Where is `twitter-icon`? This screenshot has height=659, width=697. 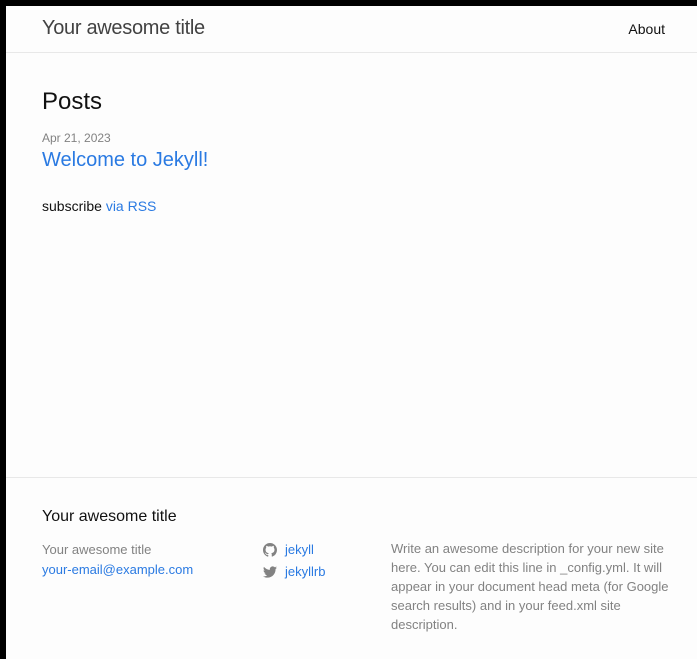
twitter-icon is located at coordinates (270, 572).